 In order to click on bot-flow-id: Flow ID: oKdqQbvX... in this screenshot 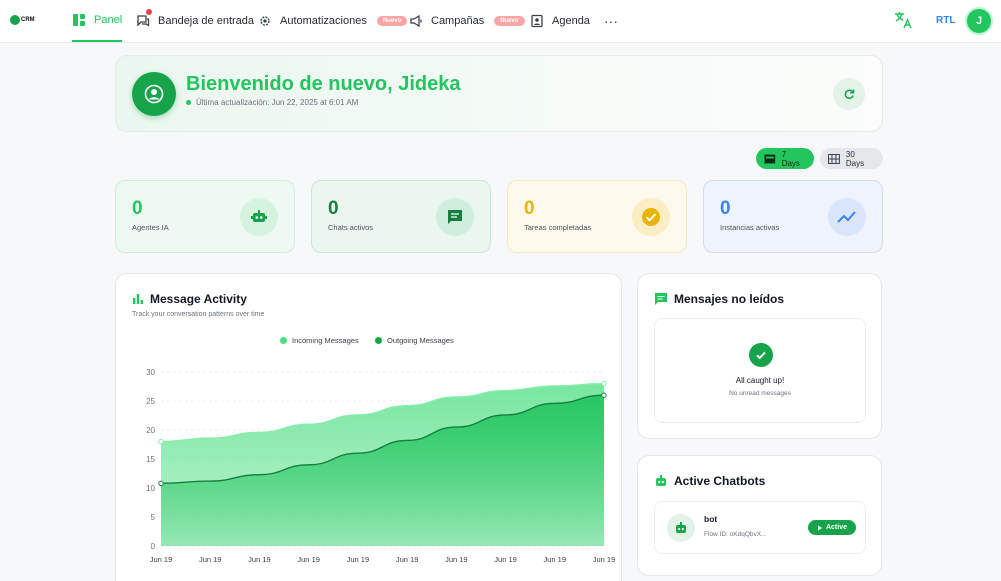, I will do `click(735, 534)`.